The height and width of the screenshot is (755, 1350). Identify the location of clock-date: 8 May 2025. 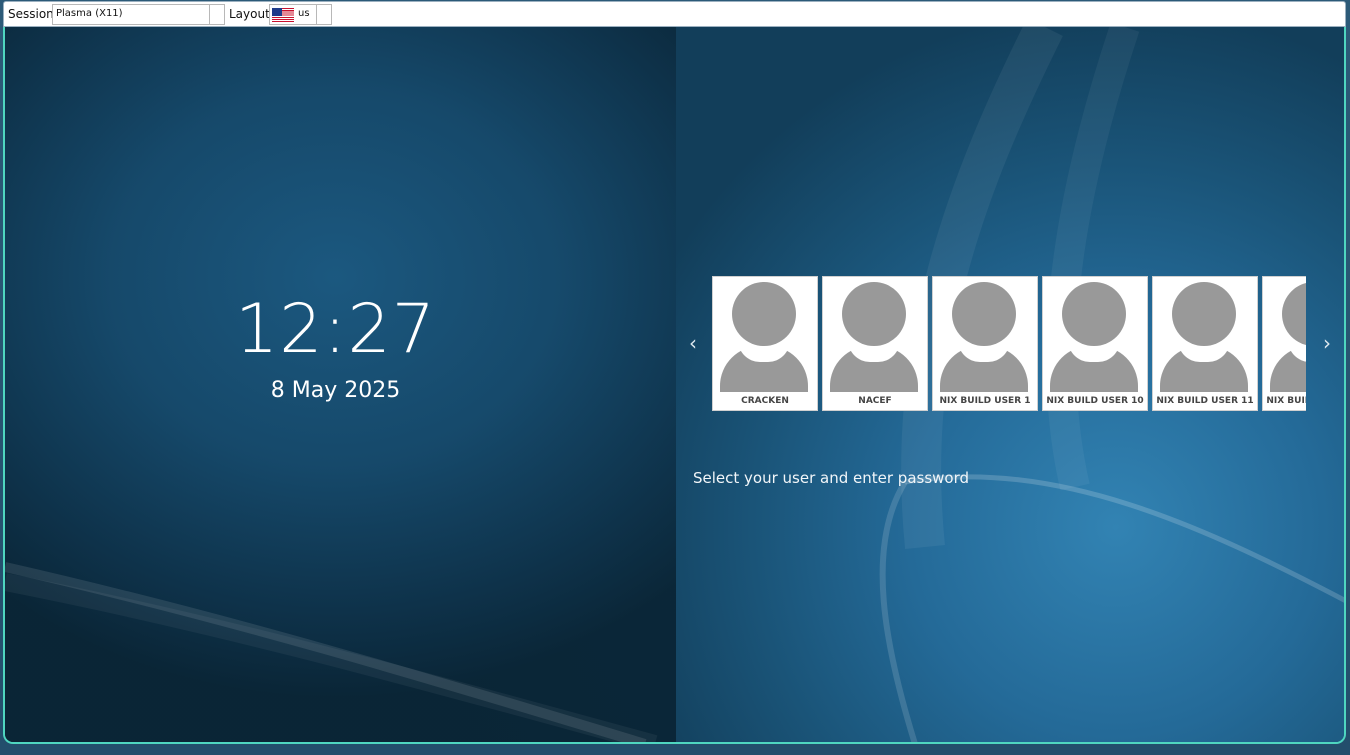
(335, 390).